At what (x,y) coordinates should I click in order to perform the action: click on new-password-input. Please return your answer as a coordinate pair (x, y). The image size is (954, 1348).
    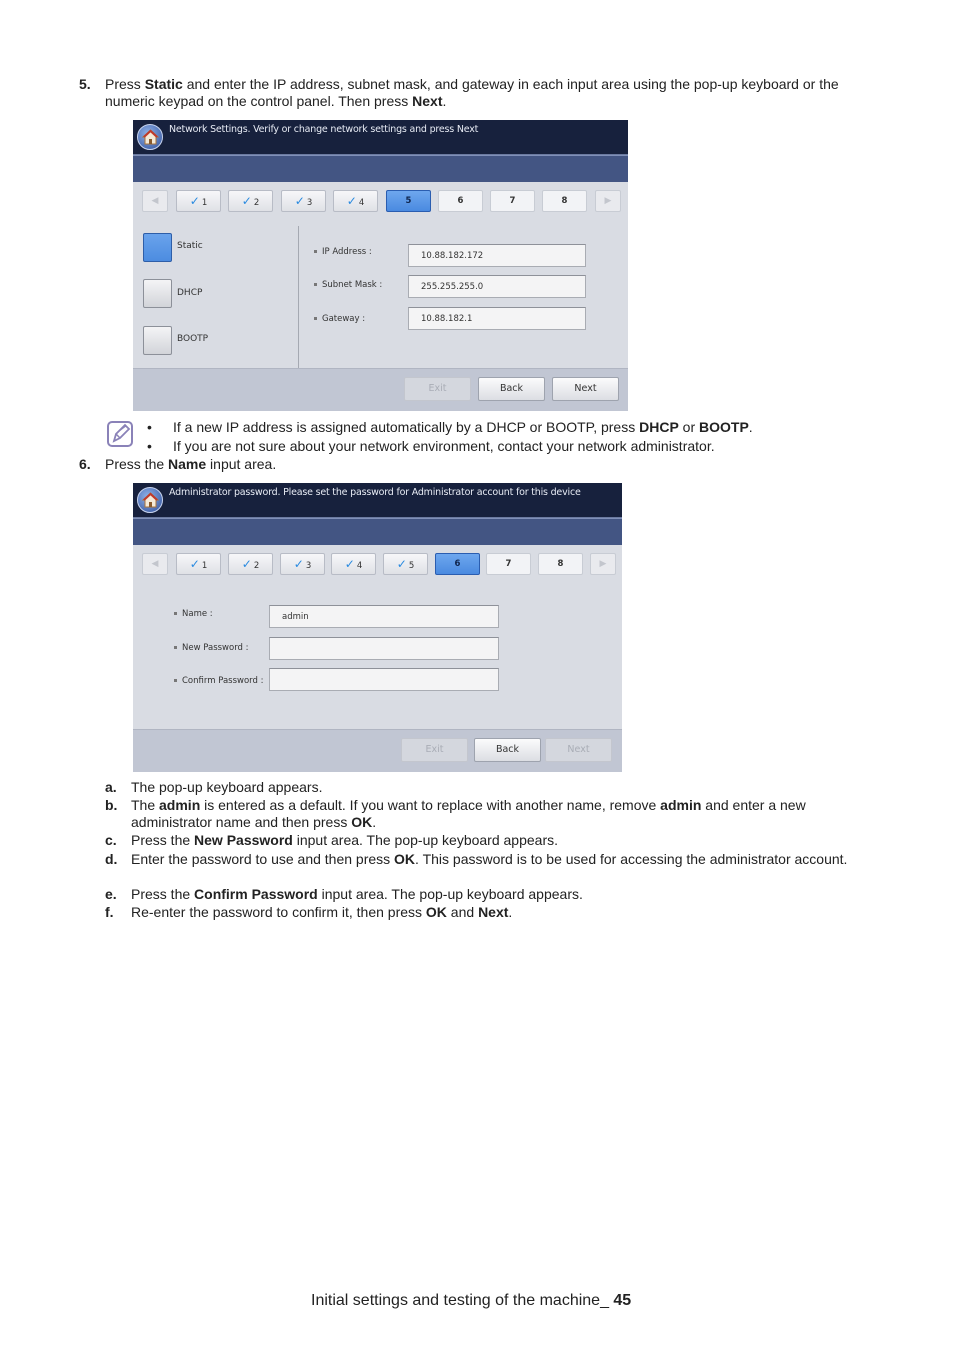
    Looking at the image, I should click on (384, 648).